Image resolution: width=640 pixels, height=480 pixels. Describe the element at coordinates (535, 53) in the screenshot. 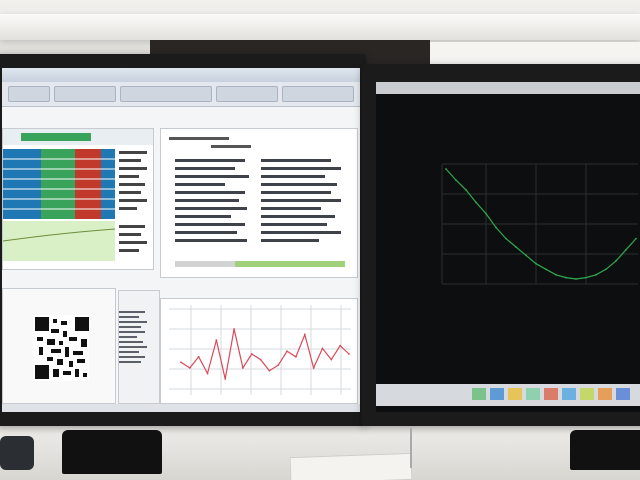

I see `background-window` at that location.